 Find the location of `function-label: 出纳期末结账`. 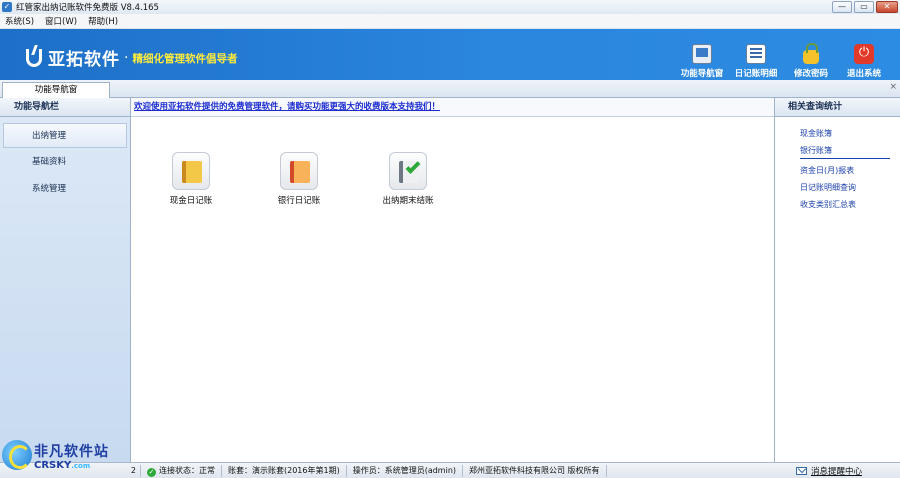

function-label: 出纳期末结账 is located at coordinates (408, 201).